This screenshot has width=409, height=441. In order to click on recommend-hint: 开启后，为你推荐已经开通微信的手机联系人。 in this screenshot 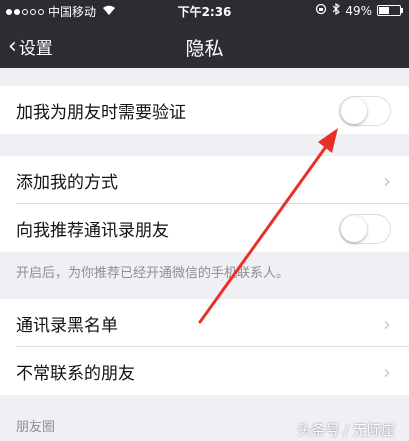, I will do `click(153, 273)`.